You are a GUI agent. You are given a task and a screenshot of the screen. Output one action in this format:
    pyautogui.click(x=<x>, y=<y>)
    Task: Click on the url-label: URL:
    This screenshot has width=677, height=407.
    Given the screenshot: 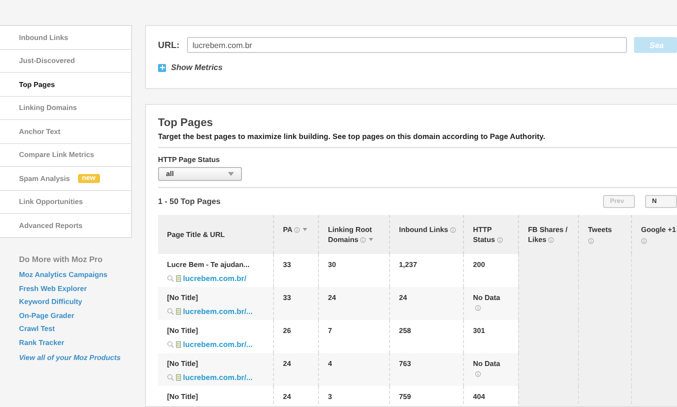 What is the action you would take?
    pyautogui.click(x=169, y=45)
    